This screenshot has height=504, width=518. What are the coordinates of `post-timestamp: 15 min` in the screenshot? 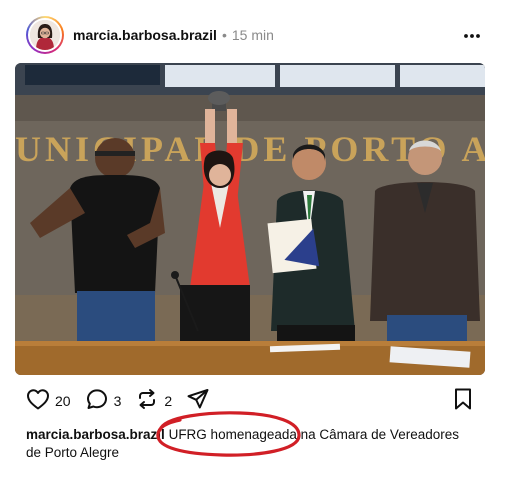 It's located at (253, 35).